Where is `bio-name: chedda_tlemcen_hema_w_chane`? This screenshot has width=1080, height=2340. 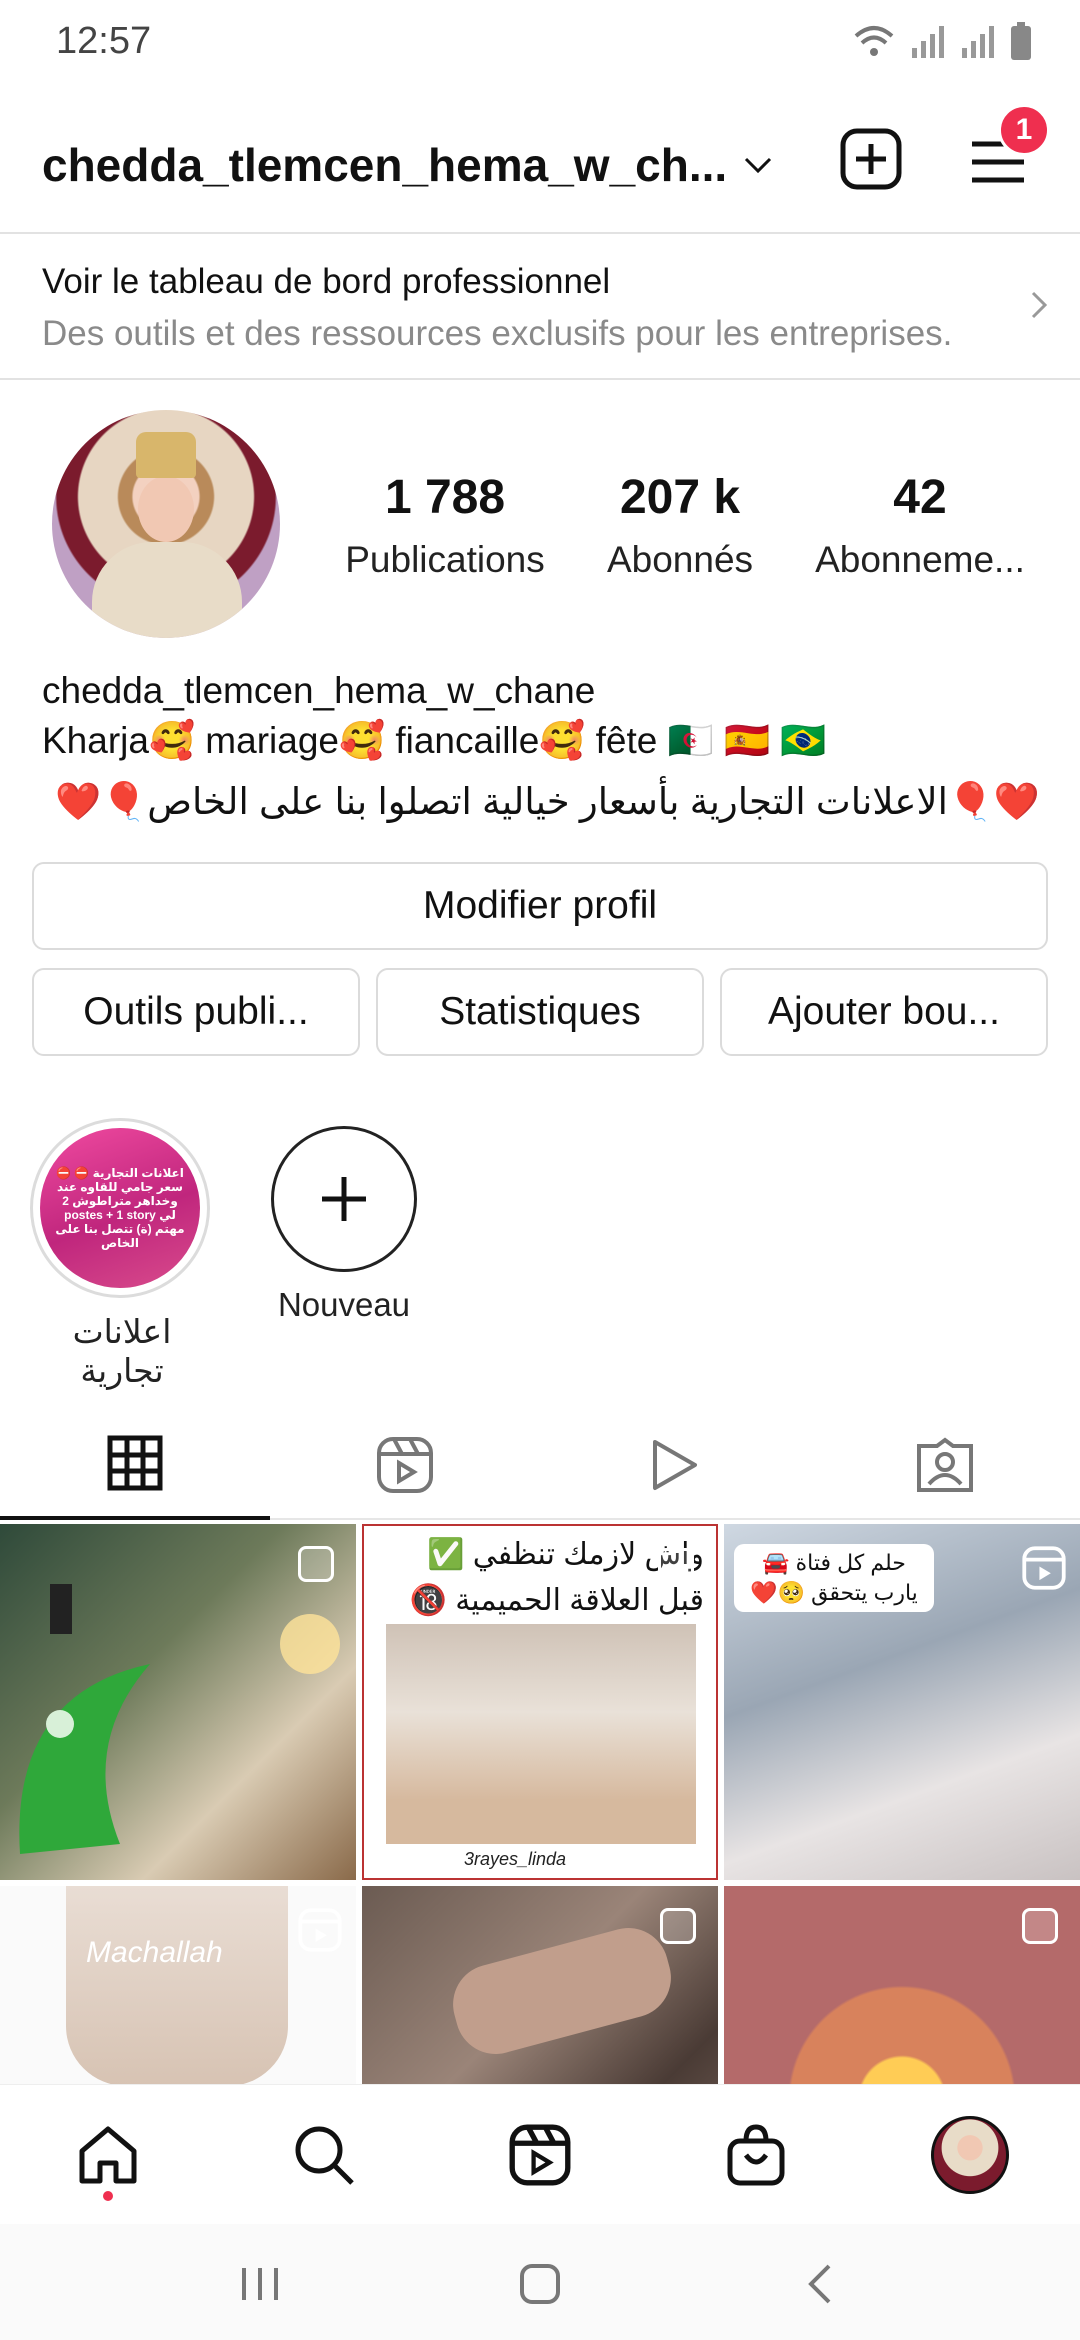 bio-name: chedda_tlemcen_hema_w_chane is located at coordinates (319, 690).